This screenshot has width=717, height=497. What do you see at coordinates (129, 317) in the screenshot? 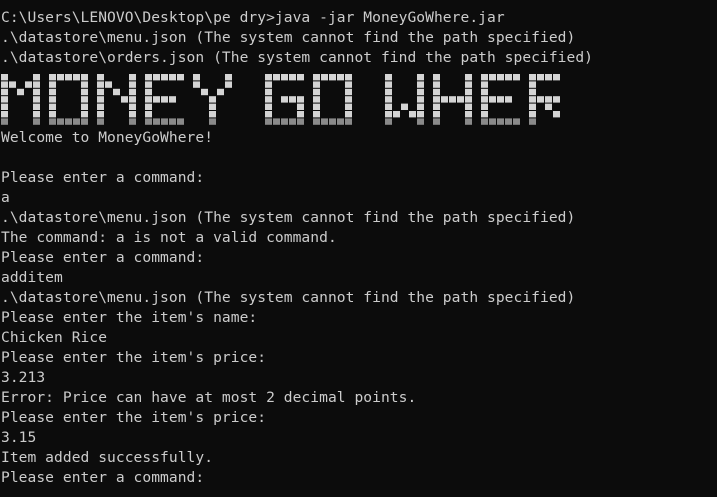
I see `prompt-item-name: Please enter the item's name:` at bounding box center [129, 317].